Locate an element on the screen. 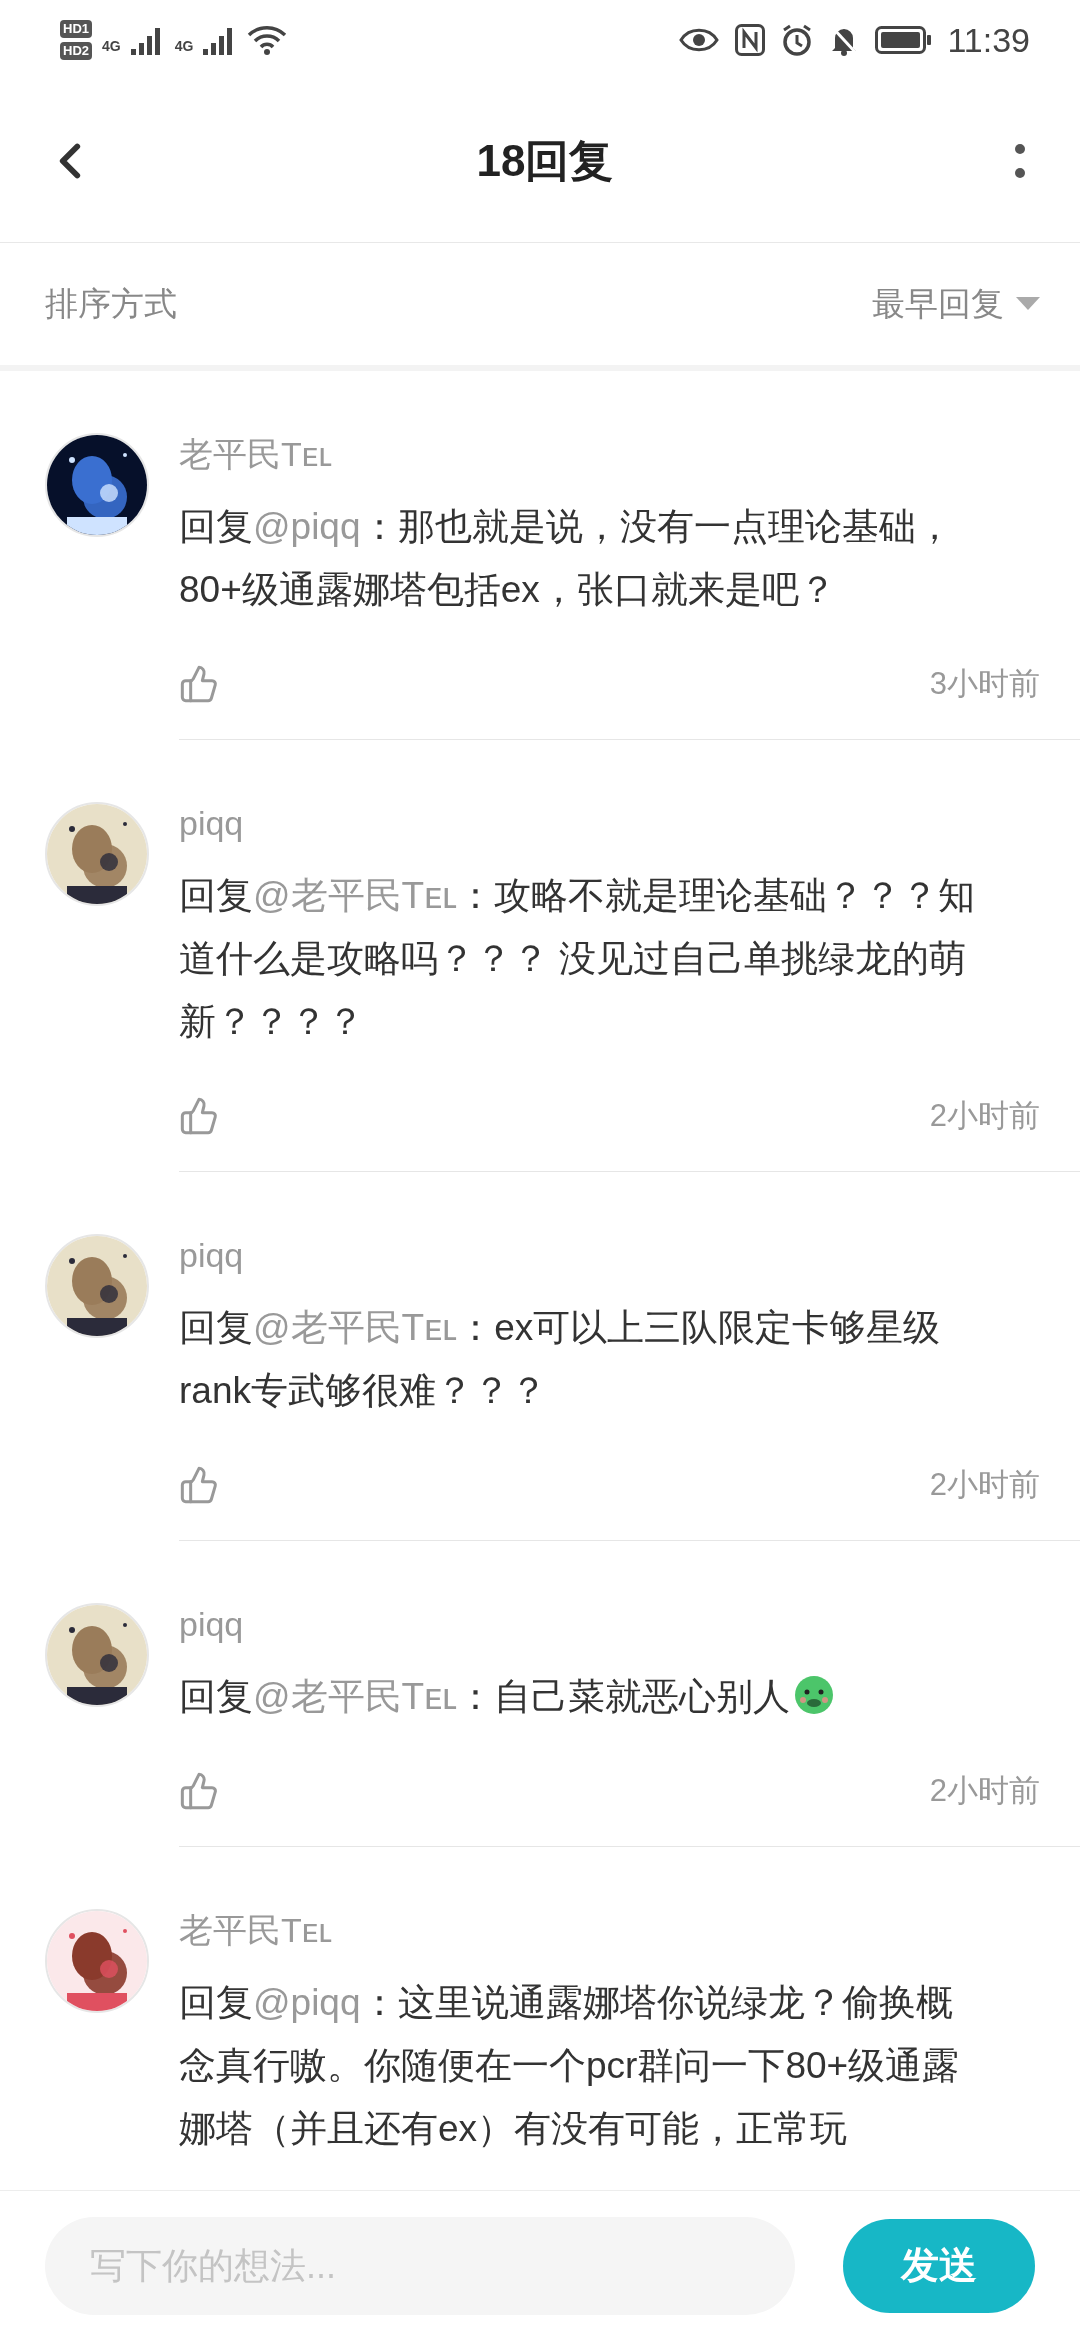 The height and width of the screenshot is (2340, 1080). comment-text: 回复@老平民Tᴇʟ：ex可以上三队限定卡够星级rank专武够很难？？？ is located at coordinates (560, 1359).